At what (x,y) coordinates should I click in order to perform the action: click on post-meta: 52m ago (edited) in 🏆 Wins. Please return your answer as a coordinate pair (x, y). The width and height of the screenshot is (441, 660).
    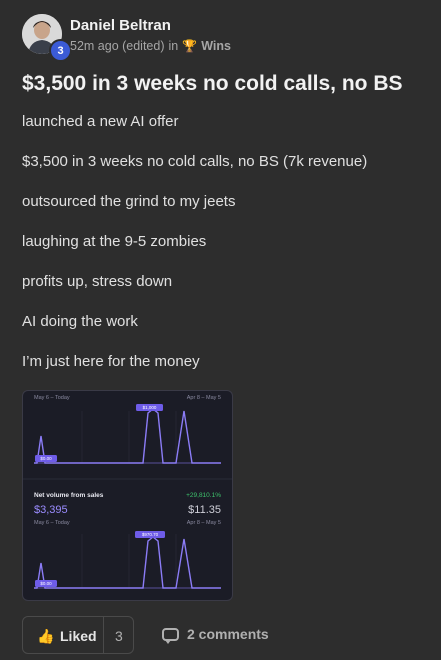
    Looking at the image, I should click on (150, 46).